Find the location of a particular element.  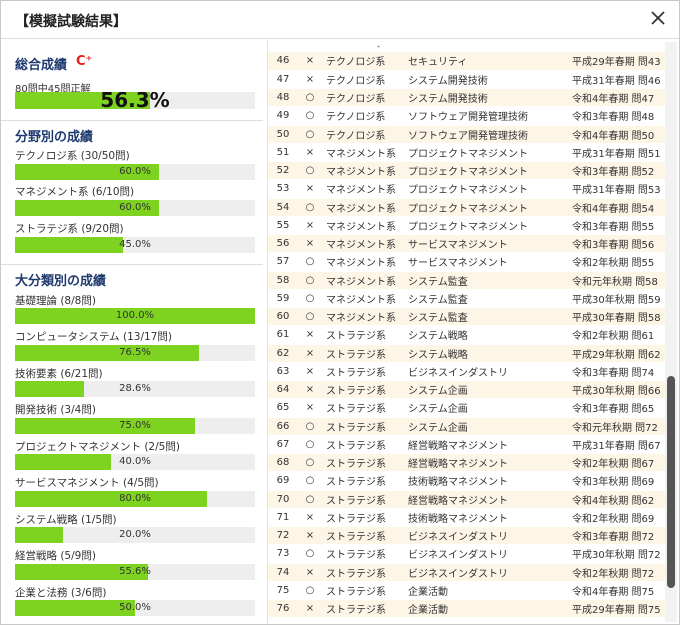

field-percent: 45.0% is located at coordinates (135, 244).